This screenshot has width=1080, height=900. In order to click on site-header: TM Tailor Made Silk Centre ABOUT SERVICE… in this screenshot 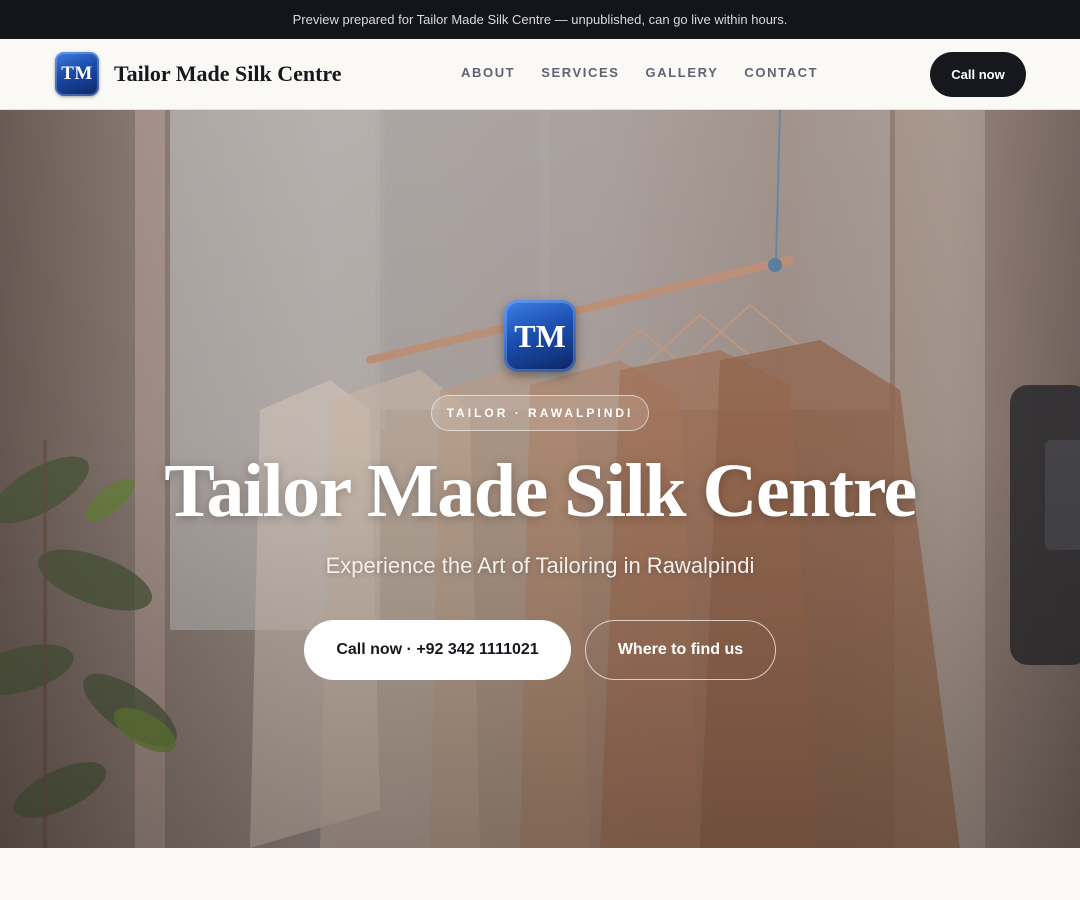, I will do `click(540, 74)`.